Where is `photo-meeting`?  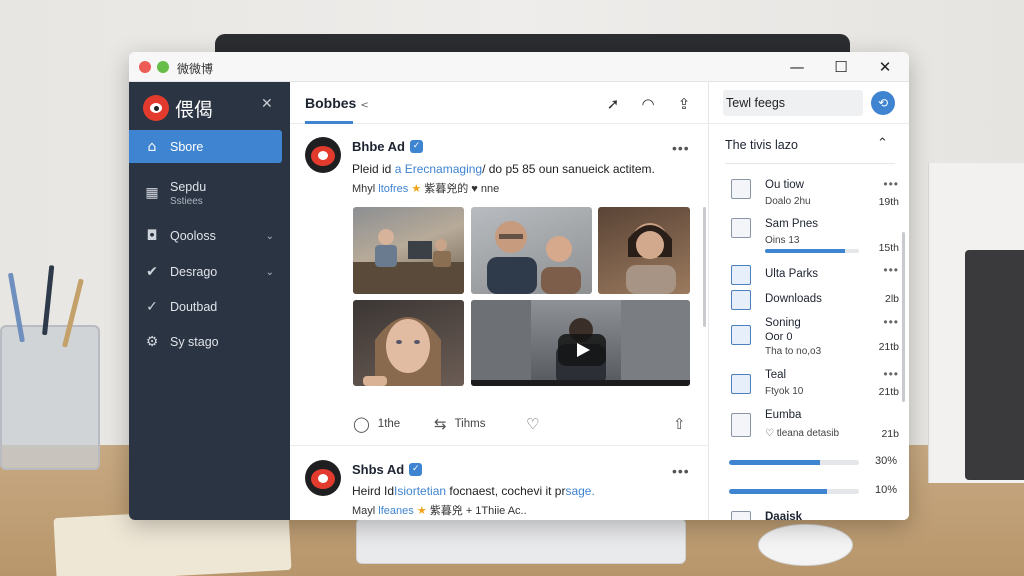 photo-meeting is located at coordinates (408, 250).